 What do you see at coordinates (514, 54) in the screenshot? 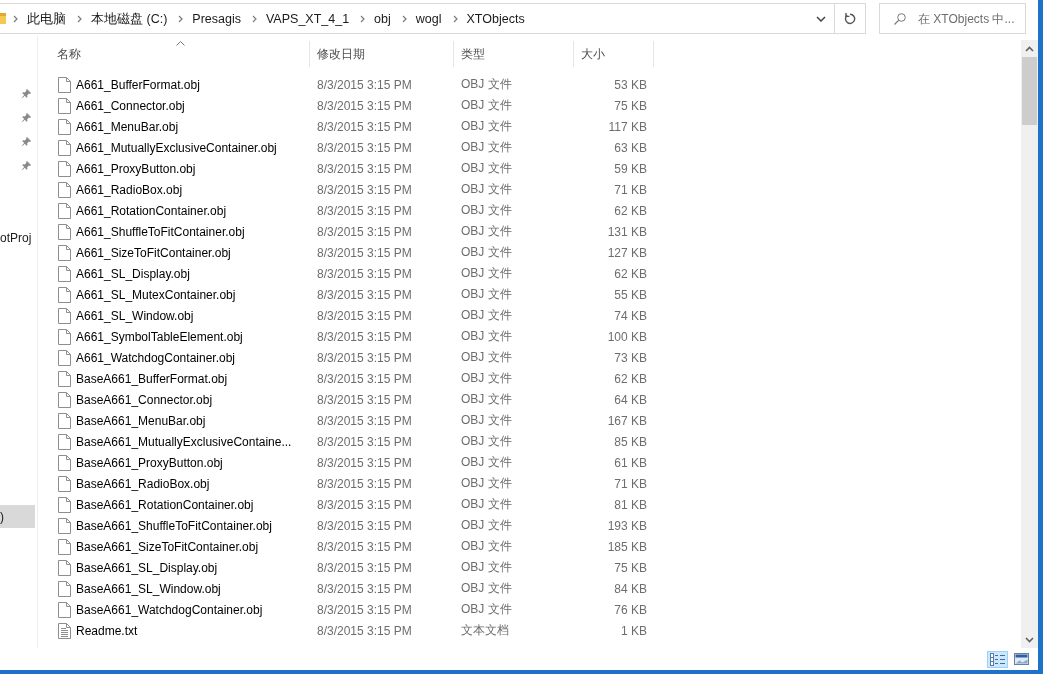
I see `column-header: 类型` at bounding box center [514, 54].